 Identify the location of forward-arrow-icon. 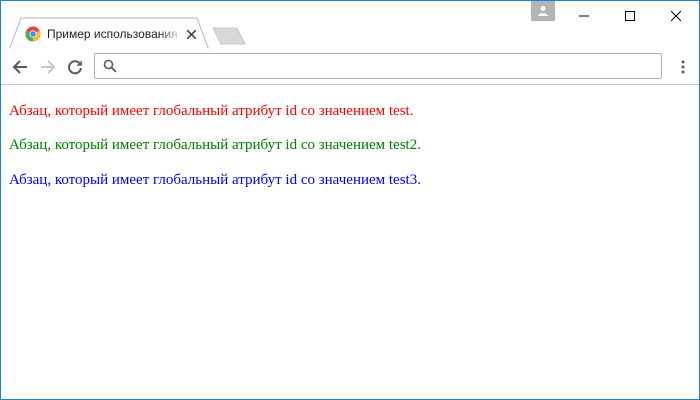
(48, 67).